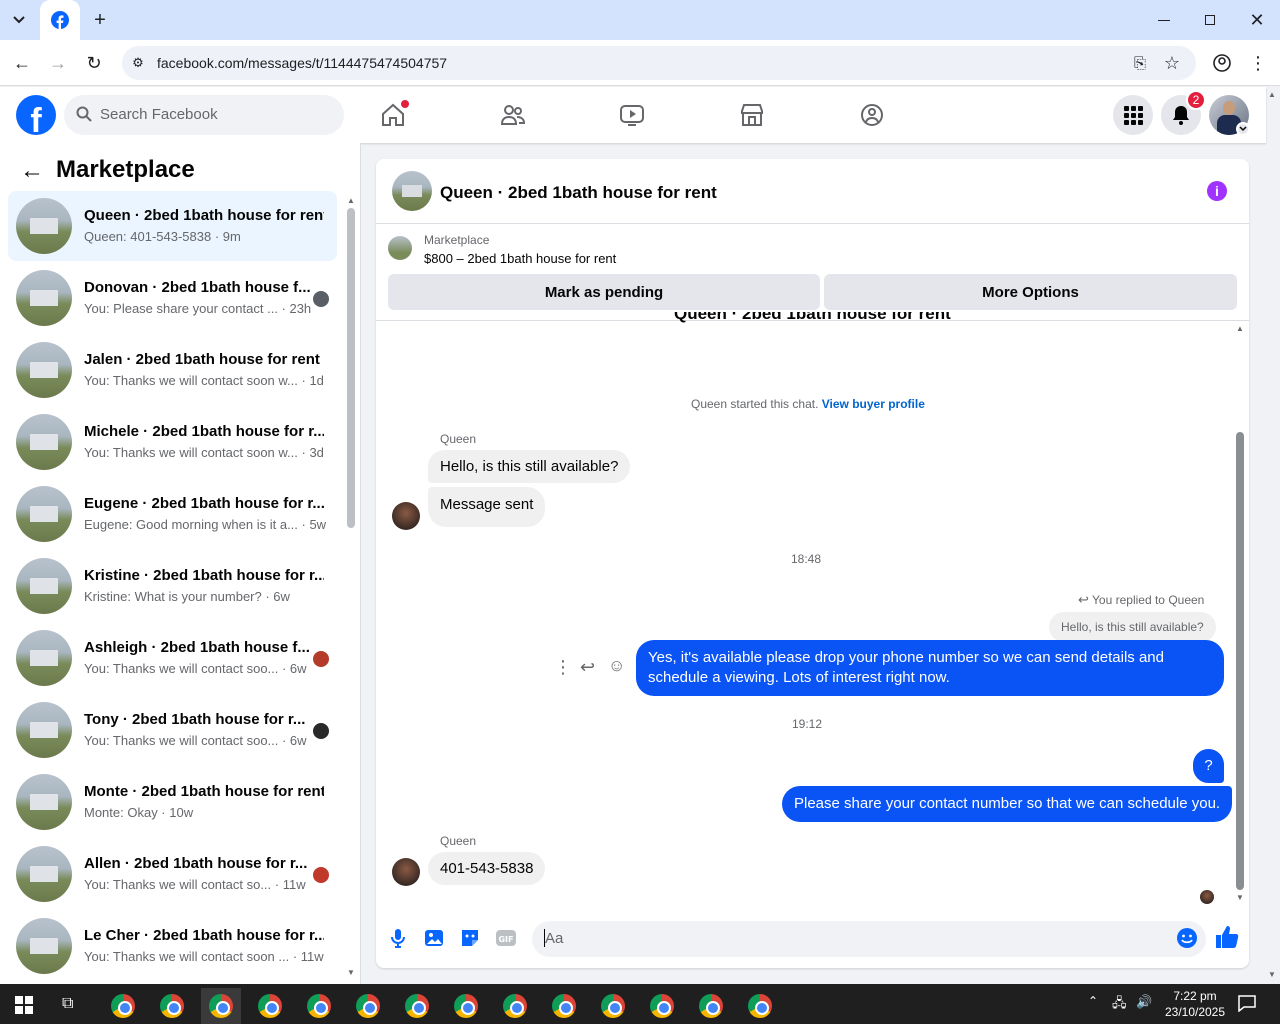  Describe the element at coordinates (1228, 938) in the screenshot. I see `like-thumbs-up-icon` at that location.